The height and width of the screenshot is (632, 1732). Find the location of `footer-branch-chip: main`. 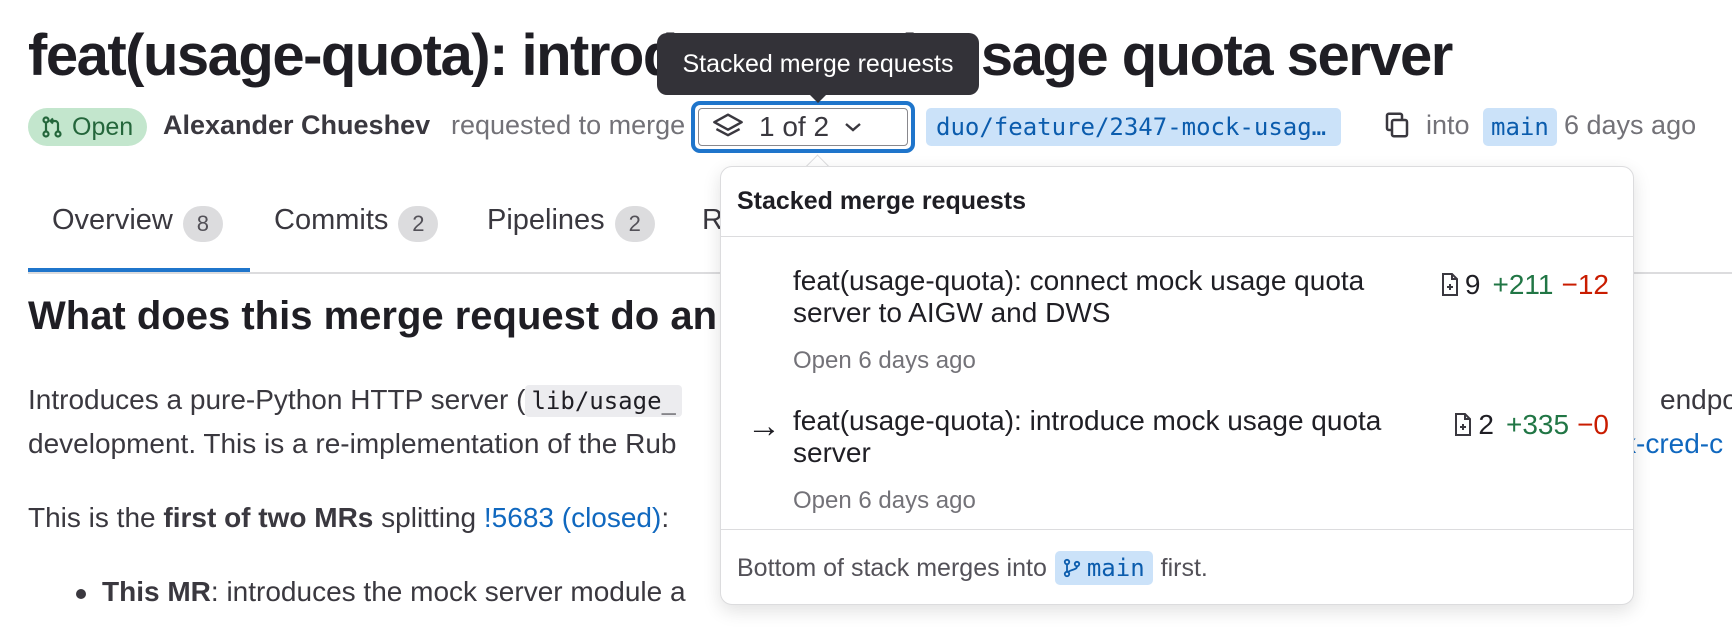

footer-branch-chip: main is located at coordinates (1103, 568).